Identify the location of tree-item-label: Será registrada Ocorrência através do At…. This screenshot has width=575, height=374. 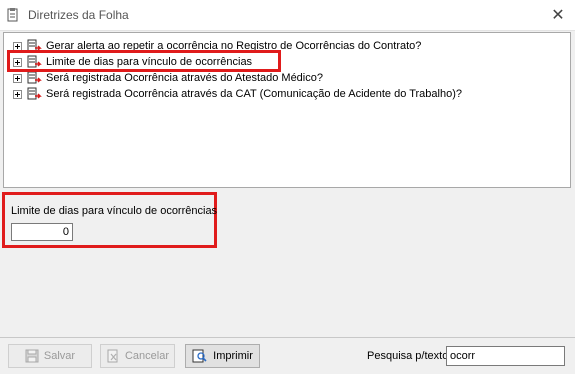
(184, 78).